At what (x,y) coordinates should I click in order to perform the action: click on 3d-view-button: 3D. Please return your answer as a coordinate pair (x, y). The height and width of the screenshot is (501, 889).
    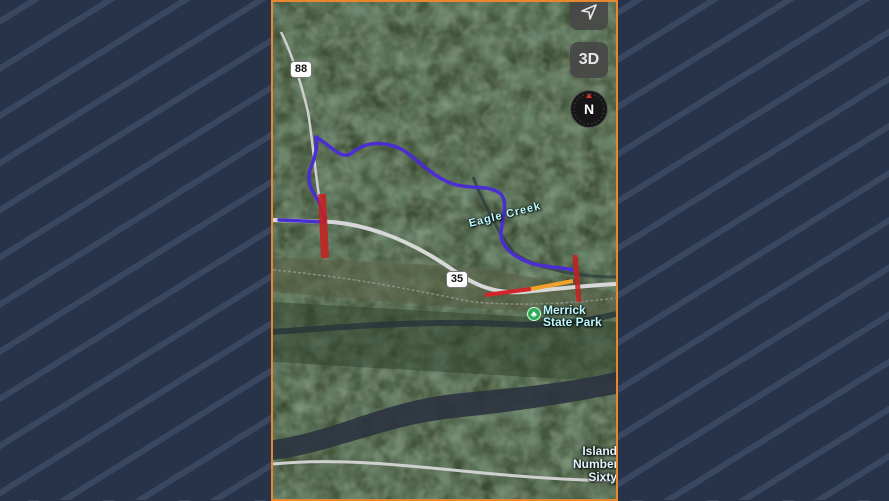
    Looking at the image, I should click on (589, 60).